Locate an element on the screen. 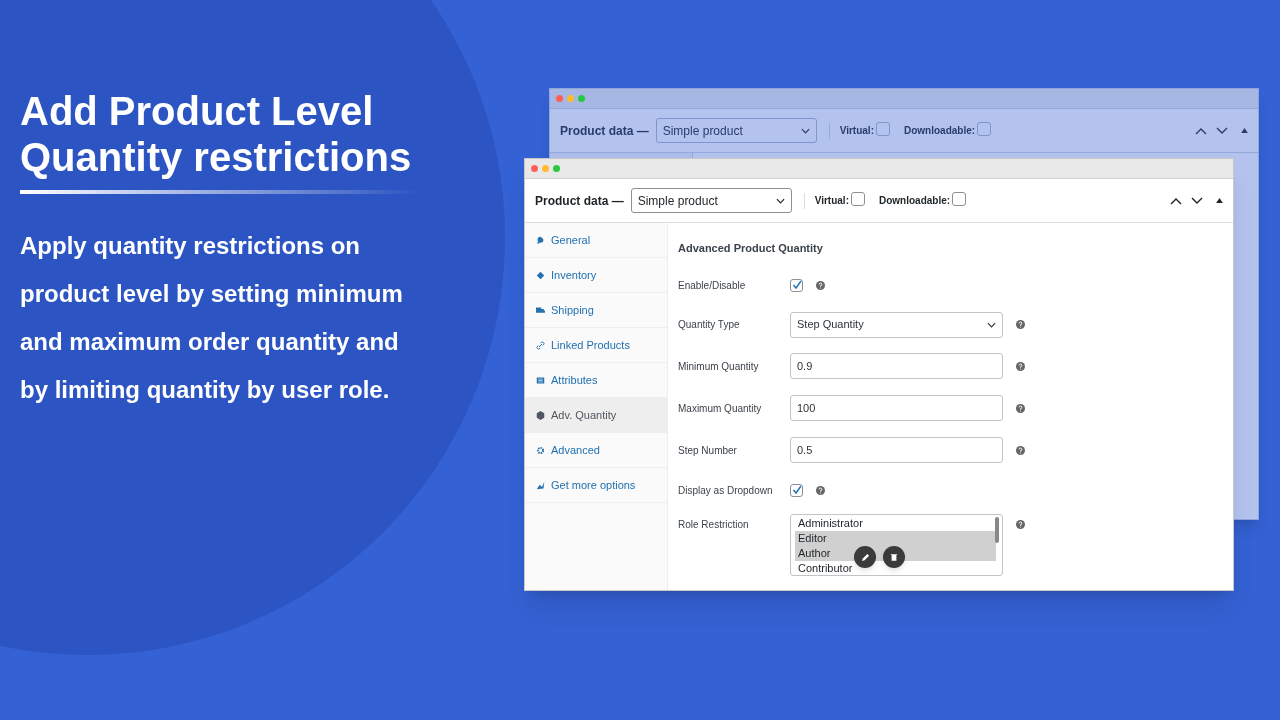 The height and width of the screenshot is (720, 1280). sidebar-tab: Advanced is located at coordinates (596, 450).